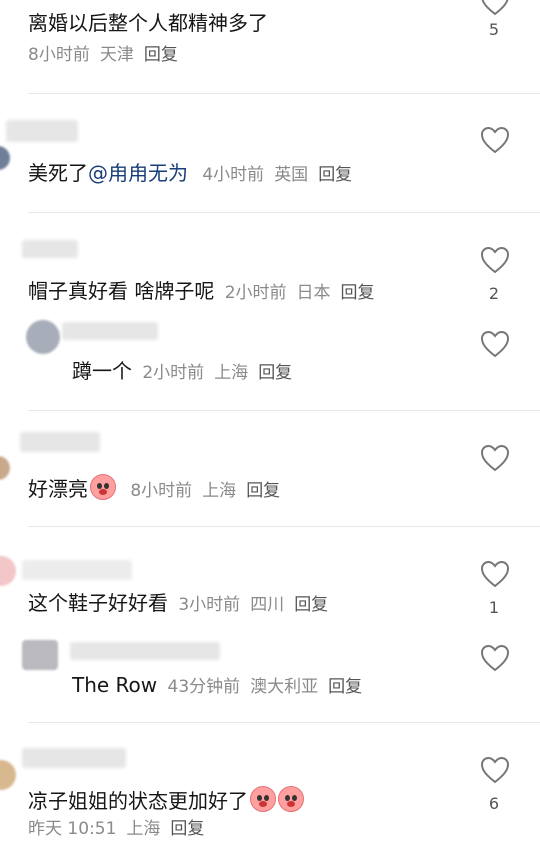 The width and height of the screenshot is (540, 842). Describe the element at coordinates (313, 293) in the screenshot. I see `comment-location: 日本` at that location.